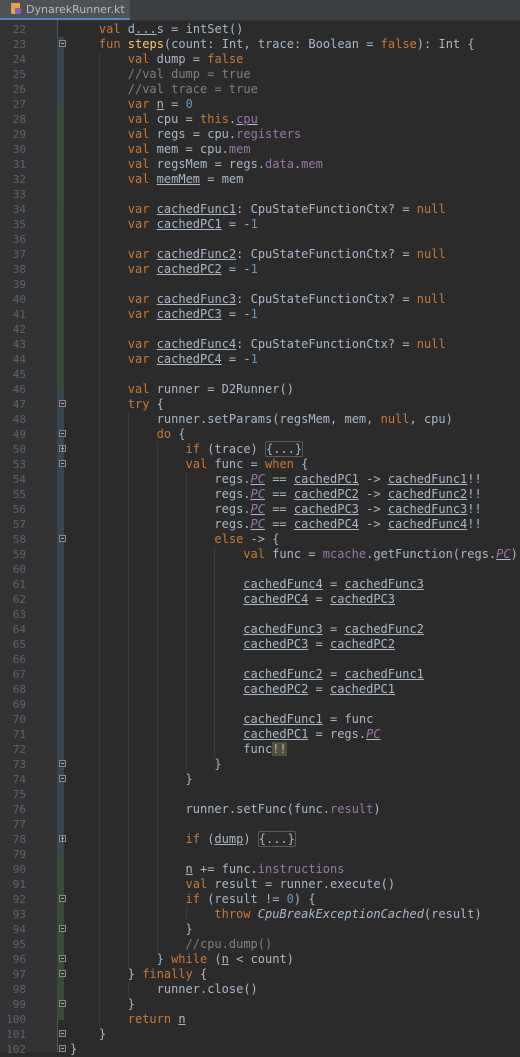  I want to click on code-line: 49 do {, so click(260, 434).